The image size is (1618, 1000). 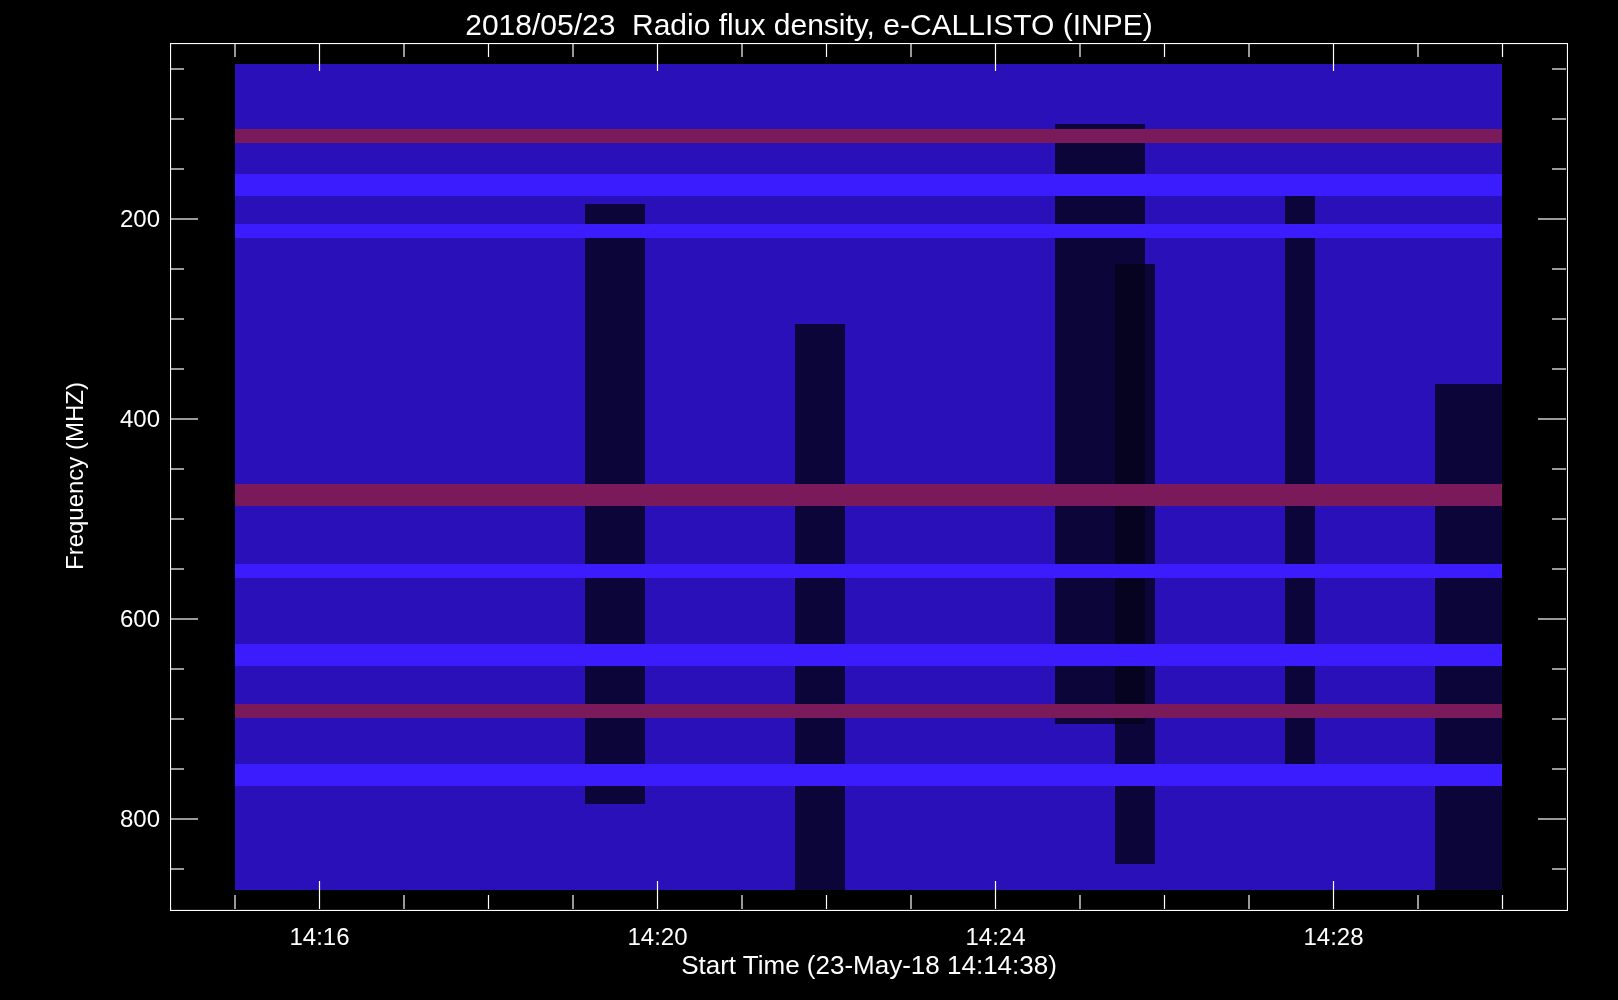 What do you see at coordinates (139, 419) in the screenshot?
I see `y-tick-label: 400` at bounding box center [139, 419].